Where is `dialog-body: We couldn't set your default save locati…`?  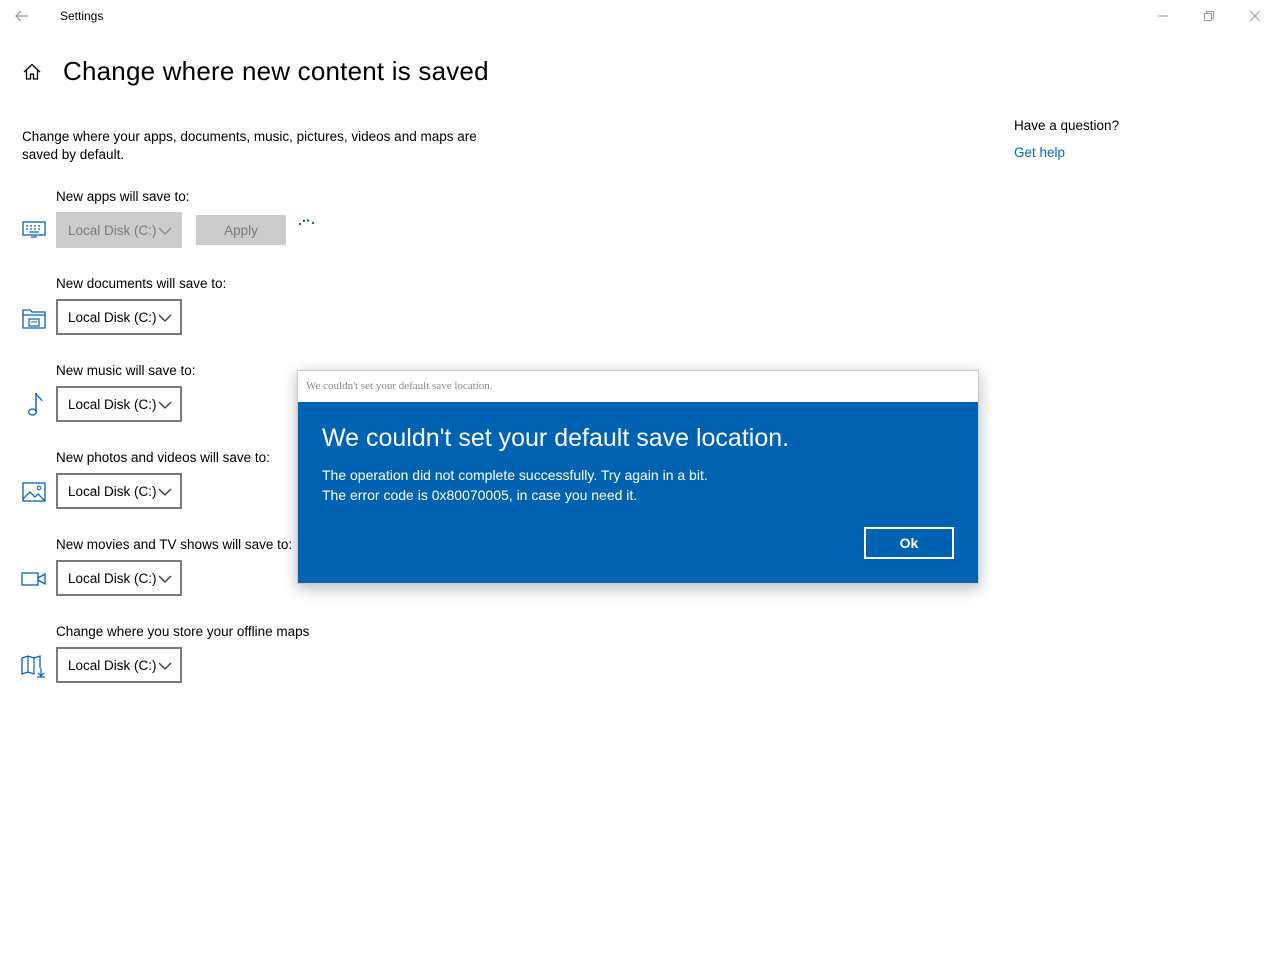
dialog-body: We couldn't set your default save locati… is located at coordinates (638, 492).